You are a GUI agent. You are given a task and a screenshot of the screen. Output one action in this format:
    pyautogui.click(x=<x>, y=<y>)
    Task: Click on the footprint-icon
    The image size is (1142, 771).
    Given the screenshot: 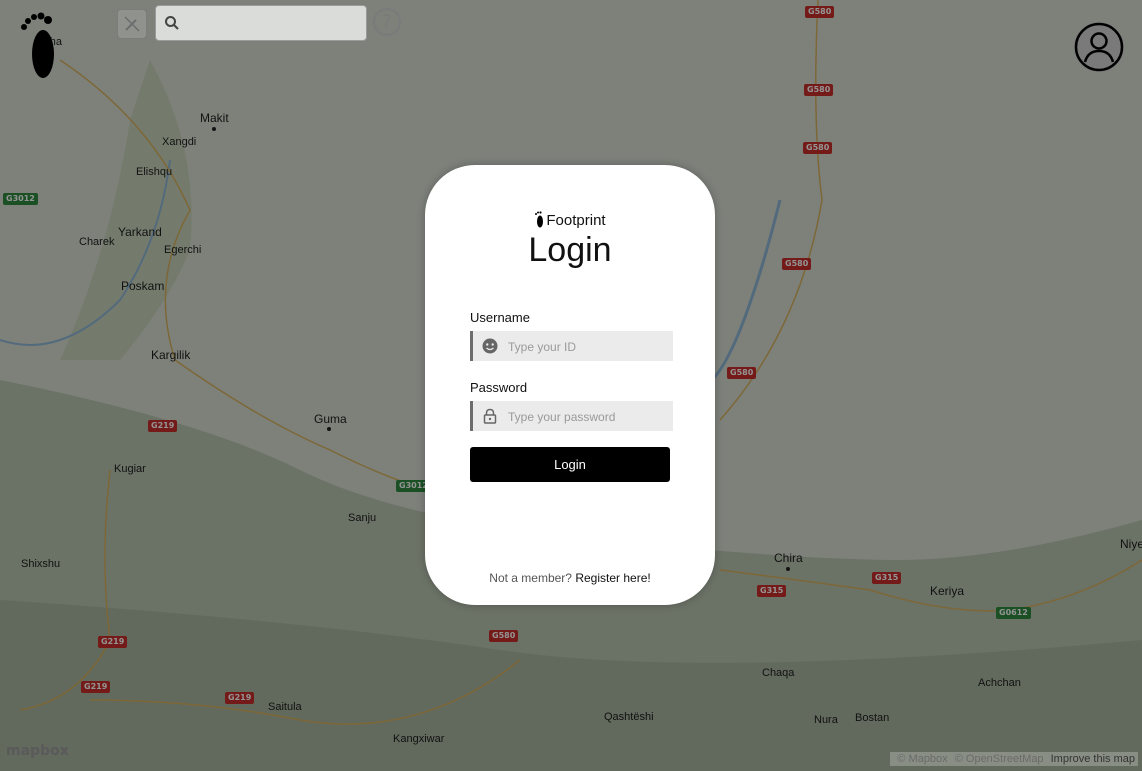 What is the action you would take?
    pyautogui.click(x=539, y=219)
    